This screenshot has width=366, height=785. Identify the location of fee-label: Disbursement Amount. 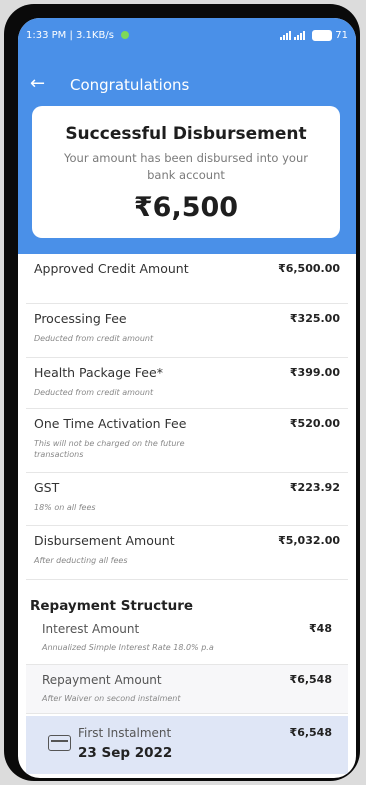
(104, 540).